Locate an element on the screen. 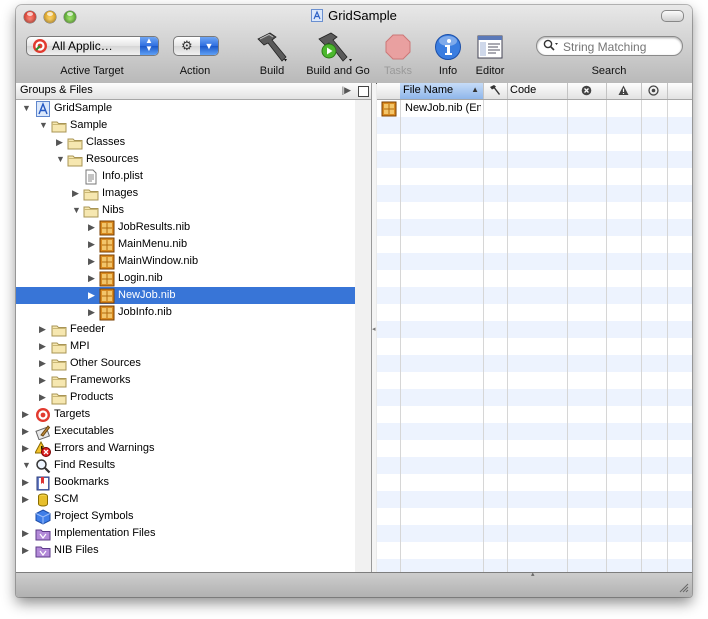 Image resolution: width=708 pixels, height=619 pixels. editor-button is located at coordinates (490, 47).